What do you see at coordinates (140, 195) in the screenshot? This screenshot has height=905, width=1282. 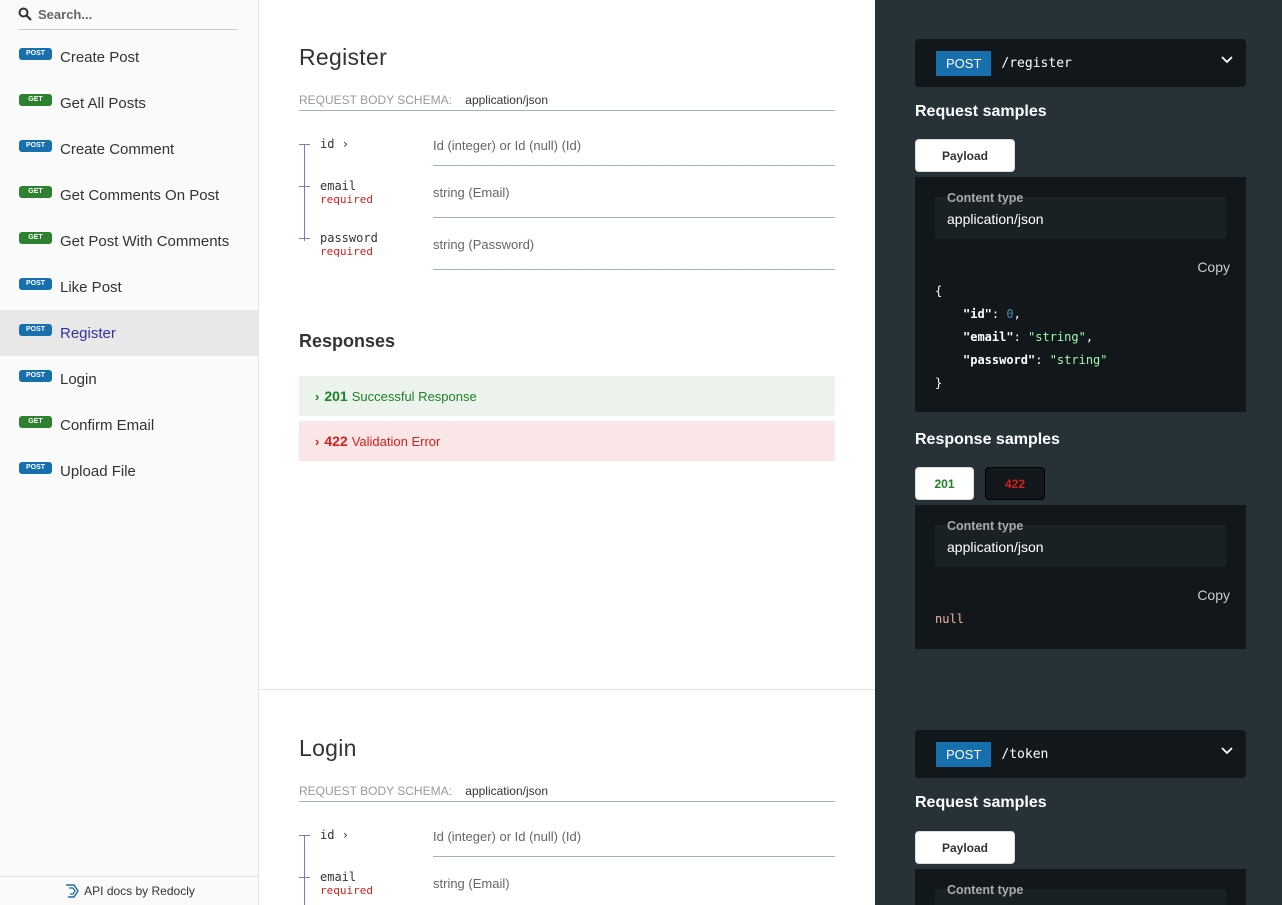 I see `sidebar-item-label: Get Comments On Post` at bounding box center [140, 195].